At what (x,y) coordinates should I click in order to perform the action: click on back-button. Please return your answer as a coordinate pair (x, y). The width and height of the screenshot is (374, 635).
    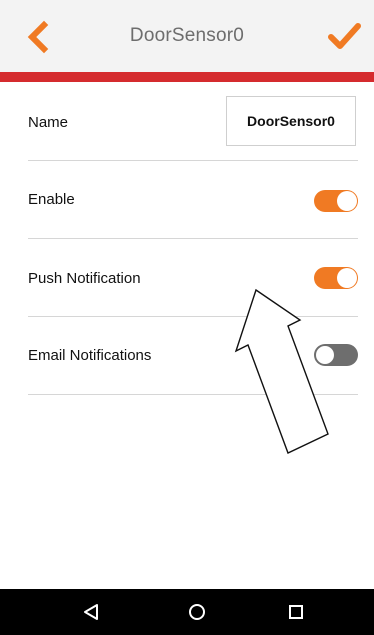
    Looking at the image, I should click on (39, 37).